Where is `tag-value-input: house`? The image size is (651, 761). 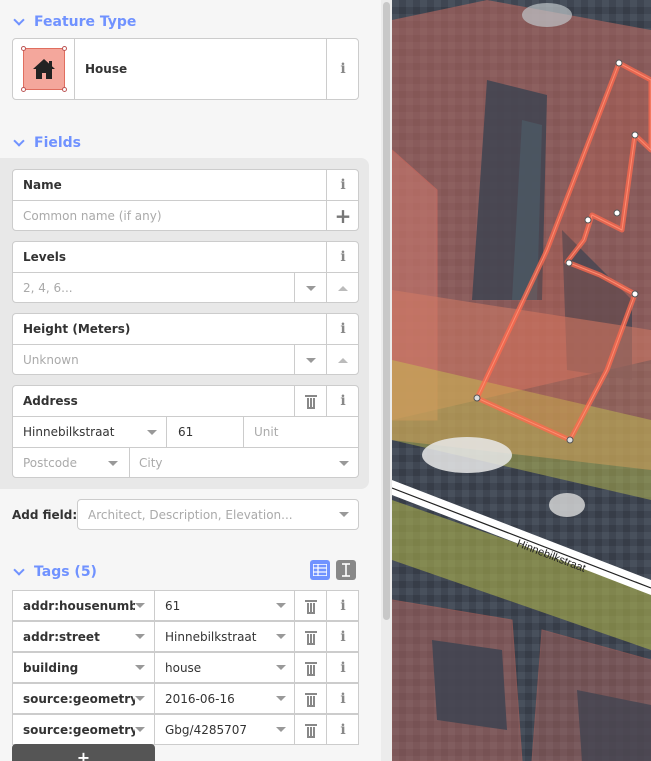
tag-value-input: house is located at coordinates (183, 667).